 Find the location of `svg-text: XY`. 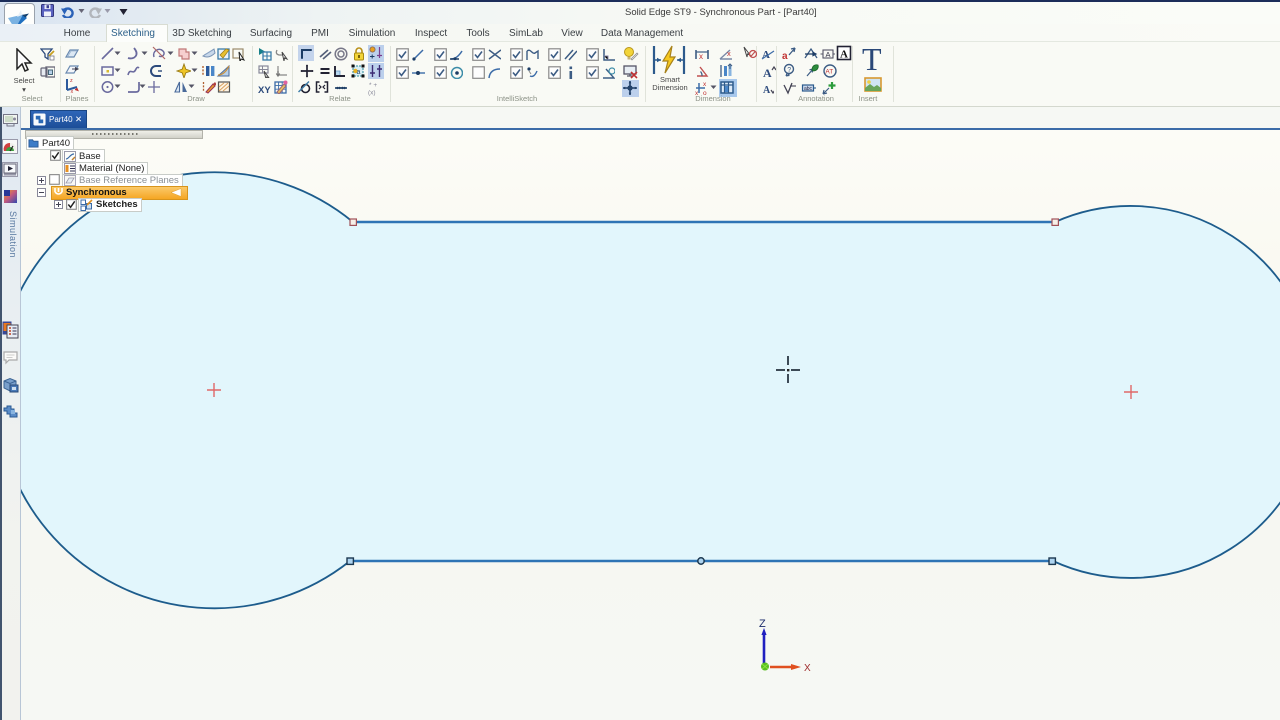

svg-text: XY is located at coordinates (264, 89).